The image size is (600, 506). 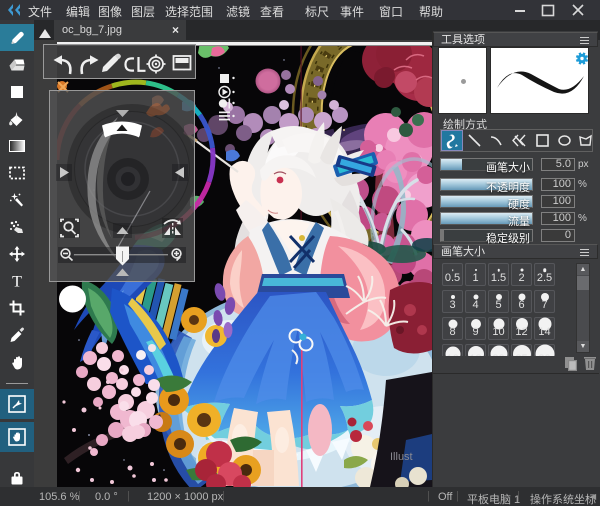 I want to click on svg-text: Illust, so click(x=401, y=457).